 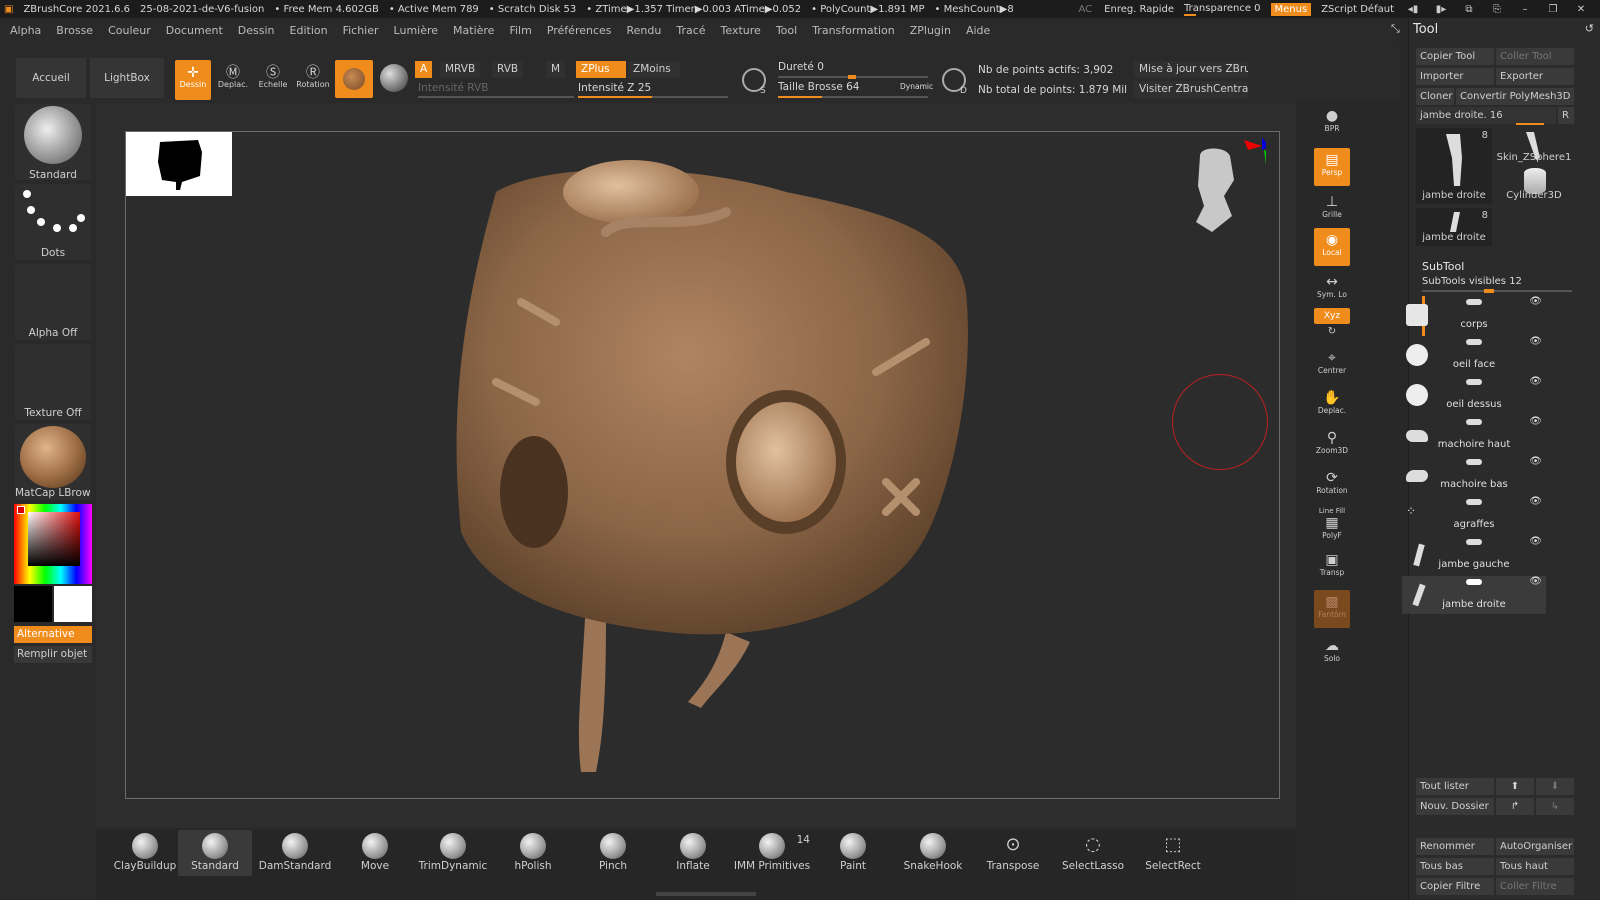 What do you see at coordinates (1497, 9) in the screenshot?
I see `save-ui-icon: ⎘` at bounding box center [1497, 9].